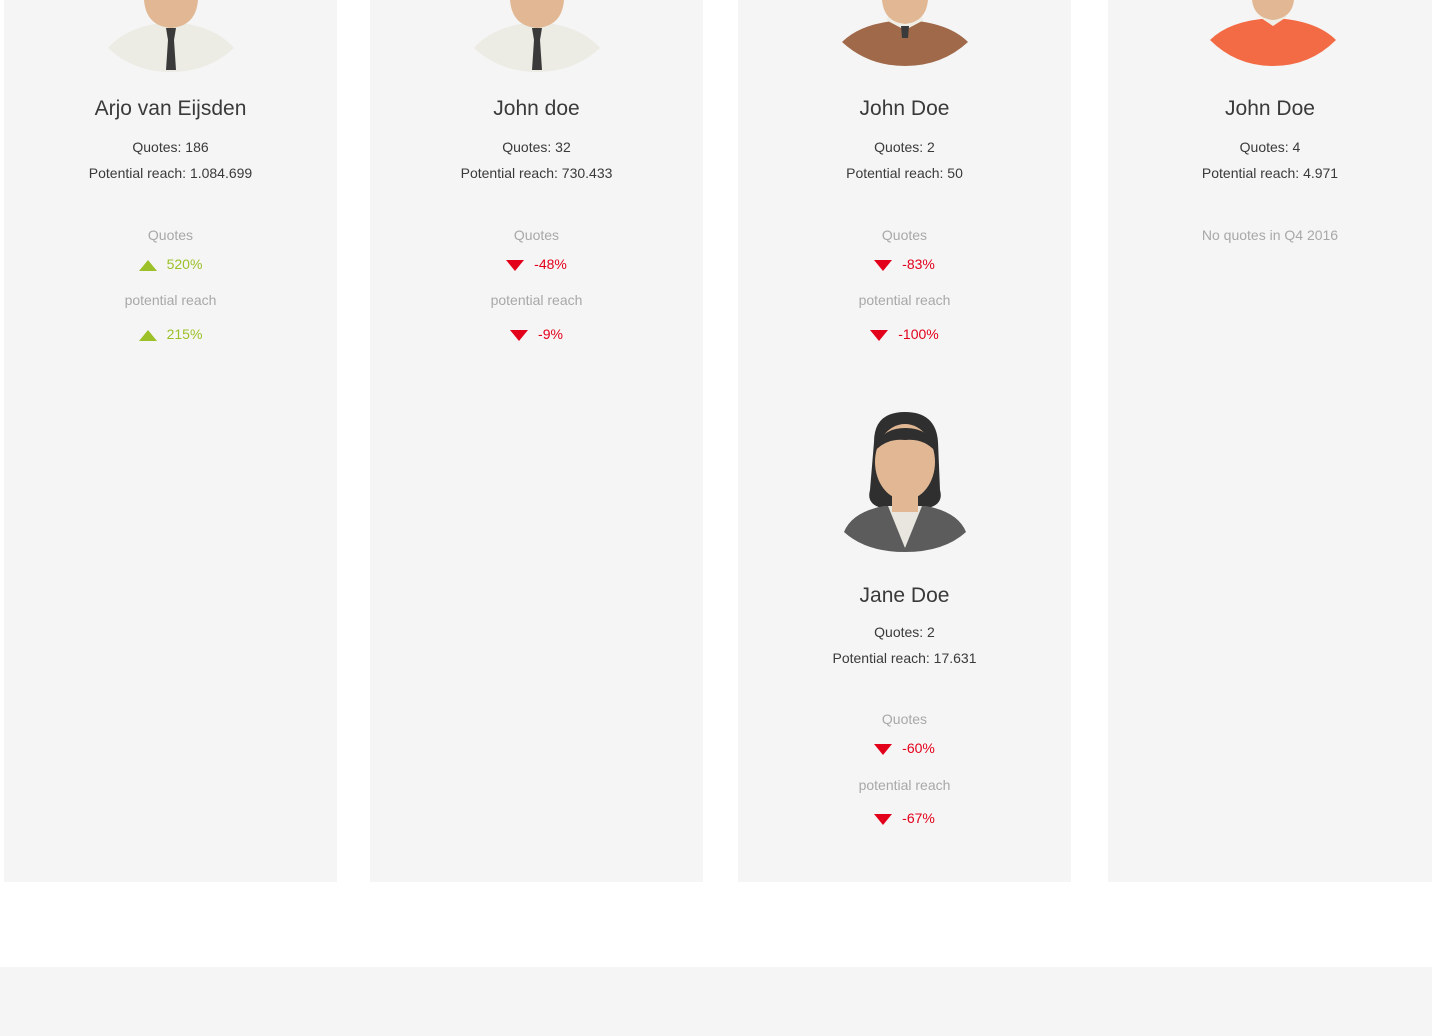 The width and height of the screenshot is (1432, 1036). I want to click on potential-reach: Potential reach: 50, so click(904, 173).